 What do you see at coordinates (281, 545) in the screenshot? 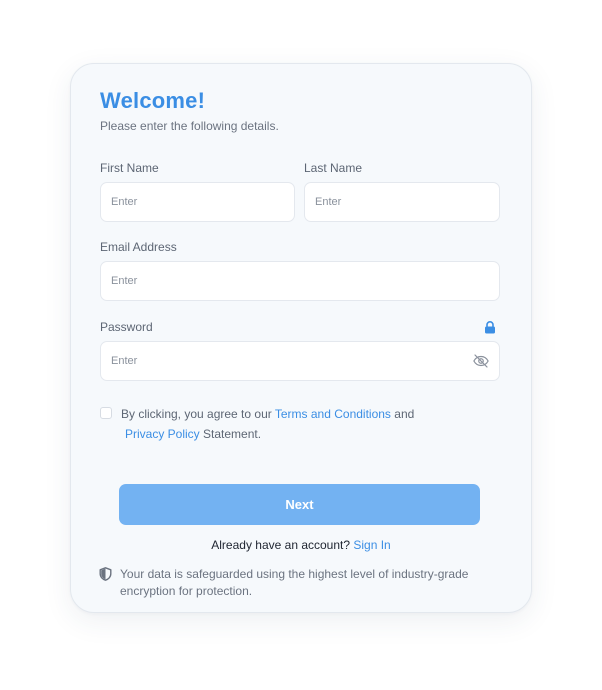
I see `signin-prompt: Already have an account?` at bounding box center [281, 545].